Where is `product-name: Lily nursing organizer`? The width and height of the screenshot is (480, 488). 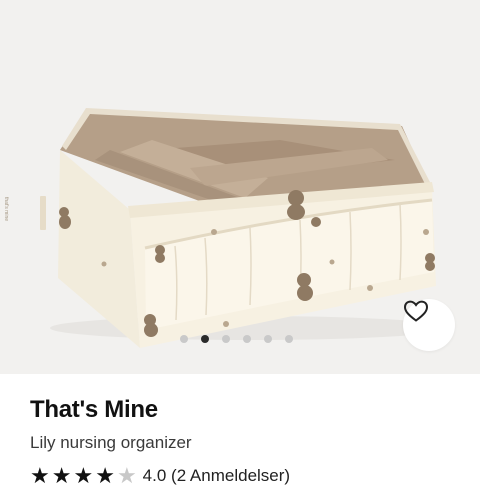 product-name: Lily nursing organizer is located at coordinates (111, 442).